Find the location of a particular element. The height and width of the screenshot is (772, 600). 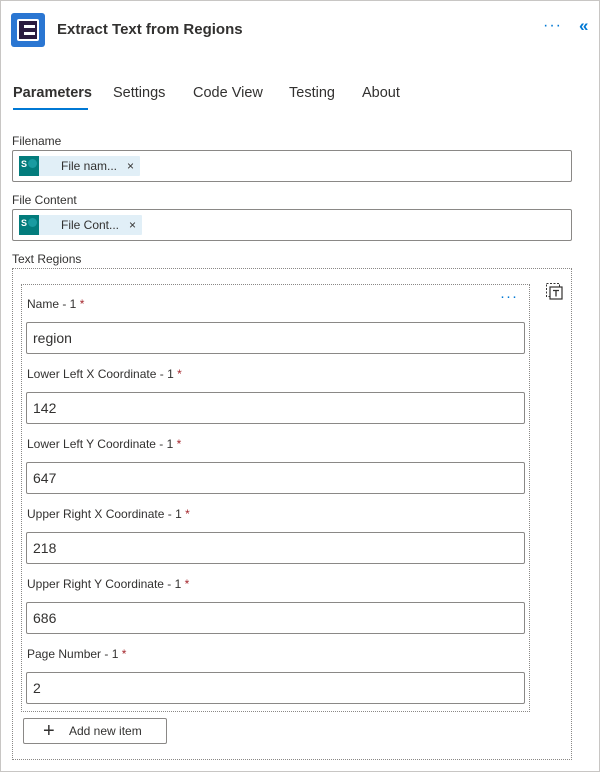

name-label: Name - 1 * is located at coordinates (56, 304).